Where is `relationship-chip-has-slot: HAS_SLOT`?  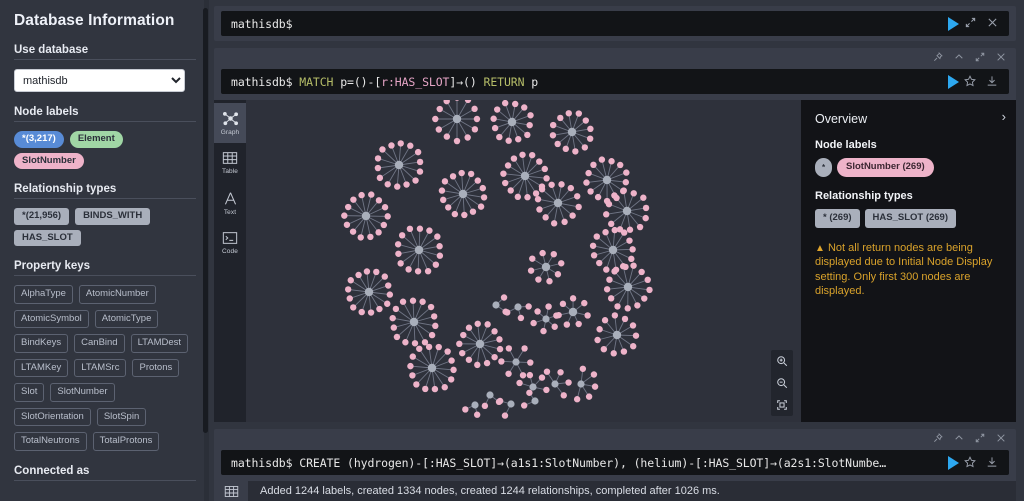
relationship-chip-has-slot: HAS_SLOT is located at coordinates (47, 237).